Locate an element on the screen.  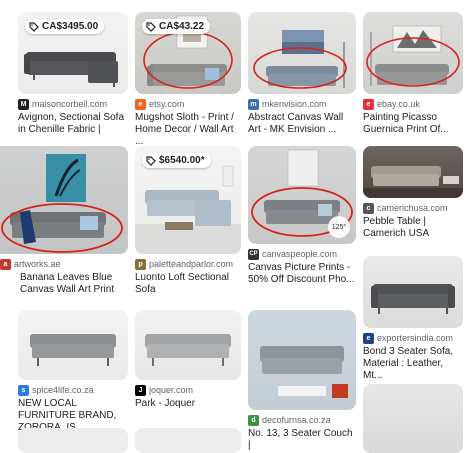
source-row: d decofurnsa.co.za is located at coordinates (302, 420).